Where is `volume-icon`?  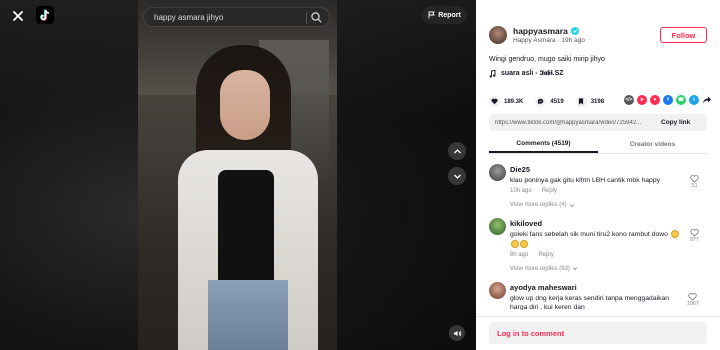
volume-icon is located at coordinates (457, 333).